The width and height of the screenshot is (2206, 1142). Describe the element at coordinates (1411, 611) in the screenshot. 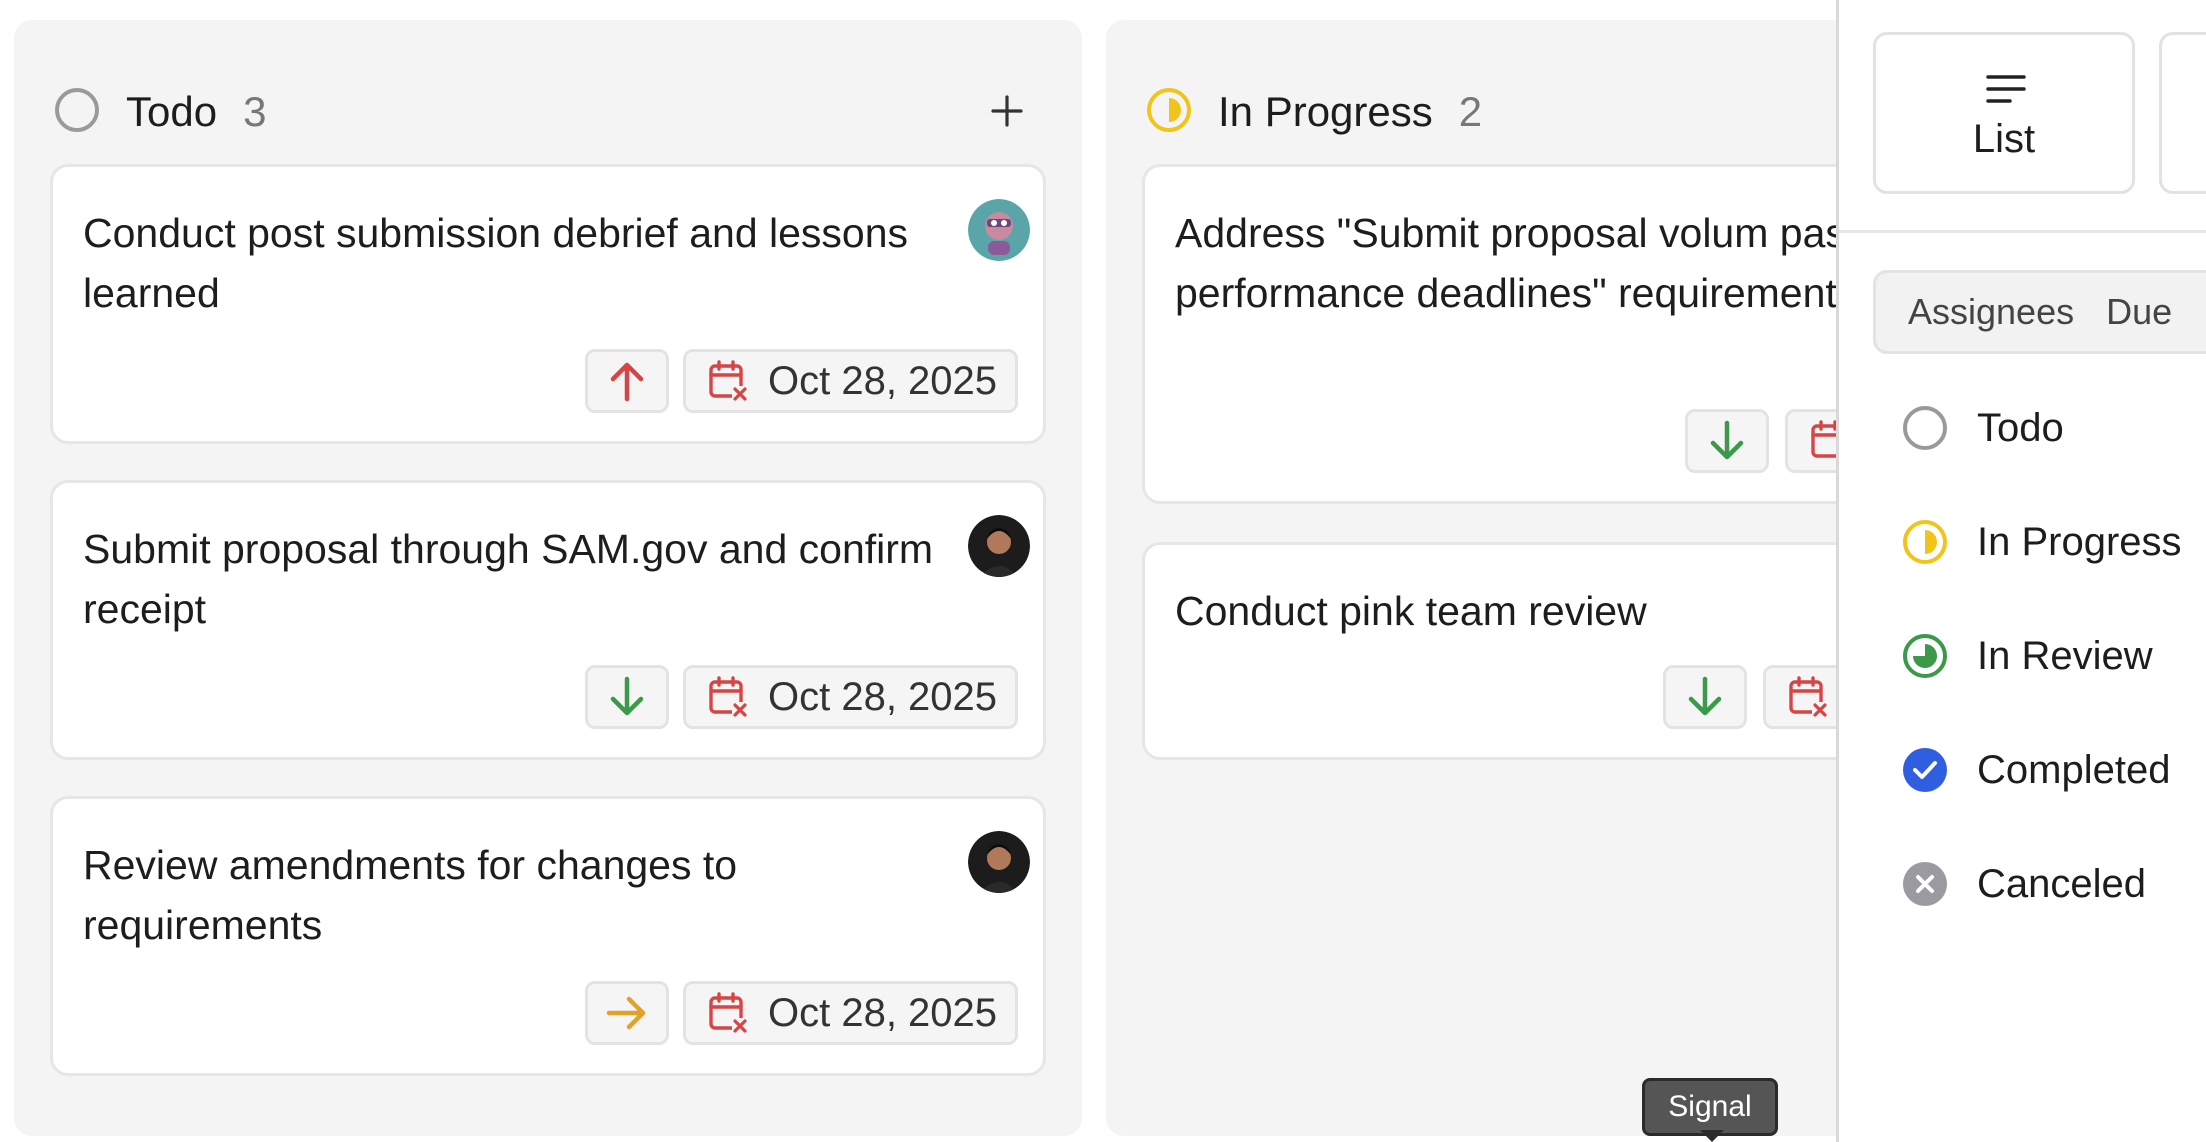

I see `task-title: Conduct pink team review` at that location.